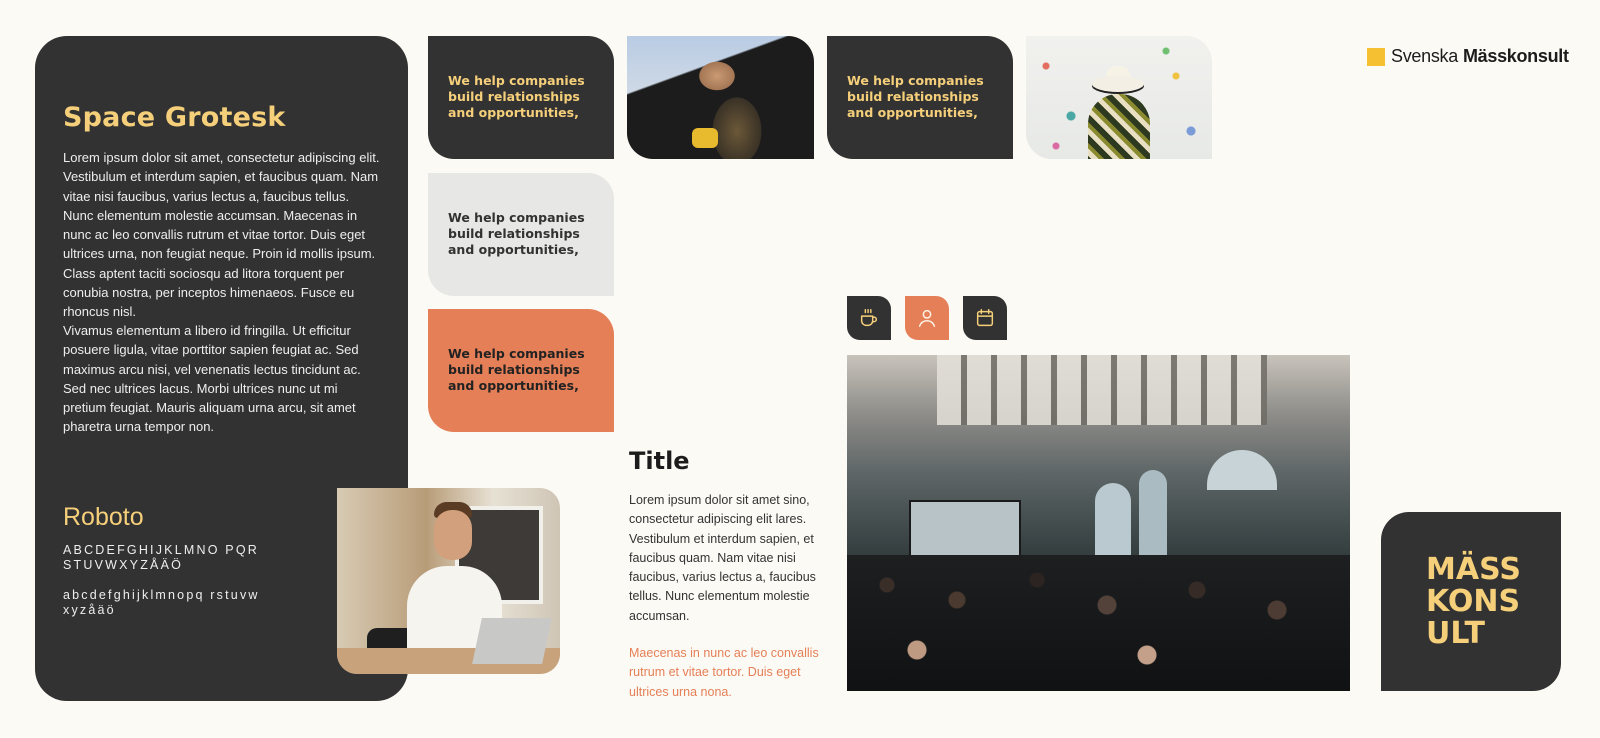 This screenshot has width=1600, height=738. I want to click on lowercase-alphabet: abcdefghijklmnopq rstuvwxyzåäö, so click(161, 602).